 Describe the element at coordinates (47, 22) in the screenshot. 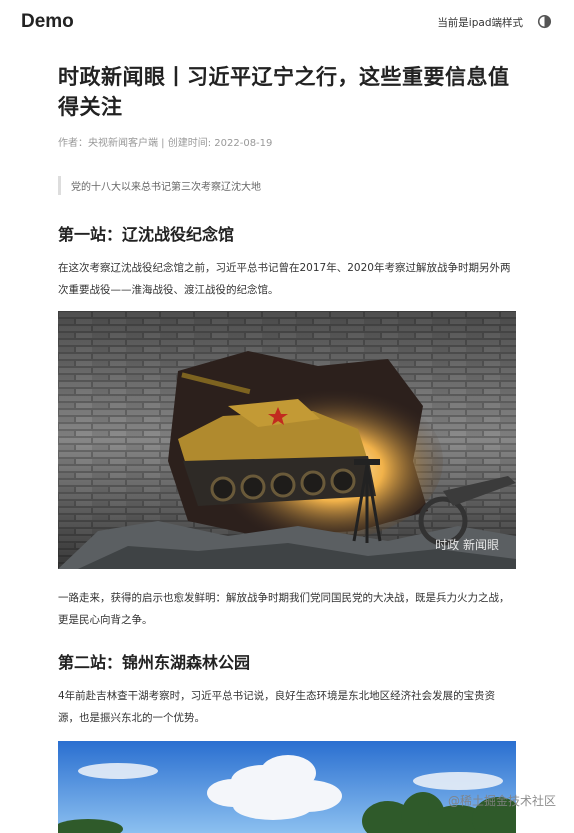

I see `brand-logo: Demo` at that location.